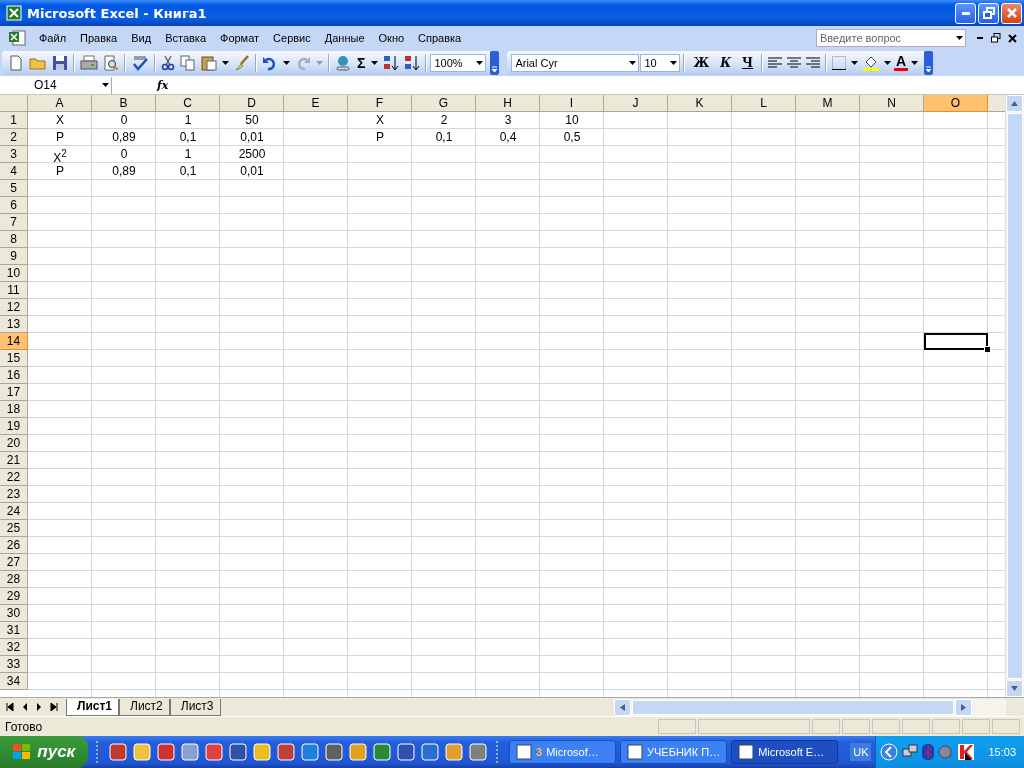  I want to click on row-header: 5, so click(14, 188).